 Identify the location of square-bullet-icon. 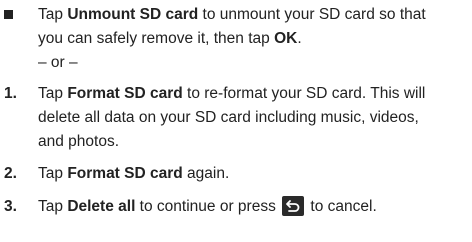
(8, 14).